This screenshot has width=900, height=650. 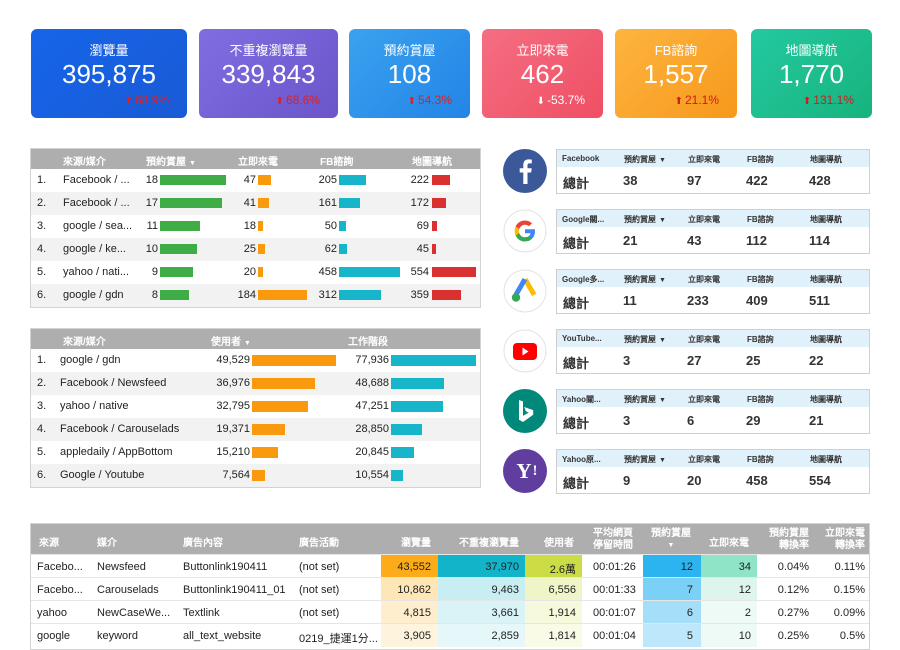 I want to click on avg-time-value: 00:01:07, so click(x=614, y=613).